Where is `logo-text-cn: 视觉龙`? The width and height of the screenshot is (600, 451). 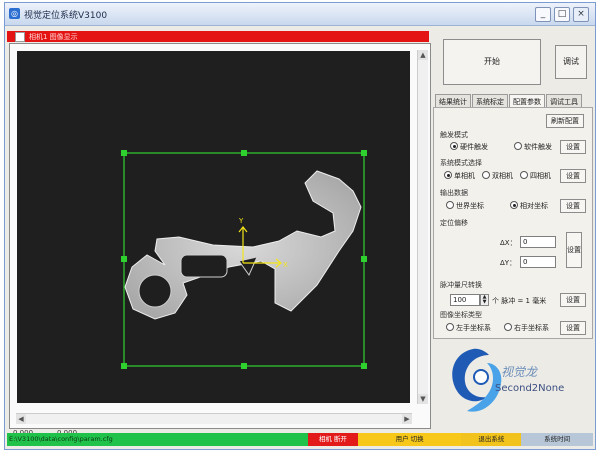
logo-text-cn: 视觉龙 is located at coordinates (519, 372).